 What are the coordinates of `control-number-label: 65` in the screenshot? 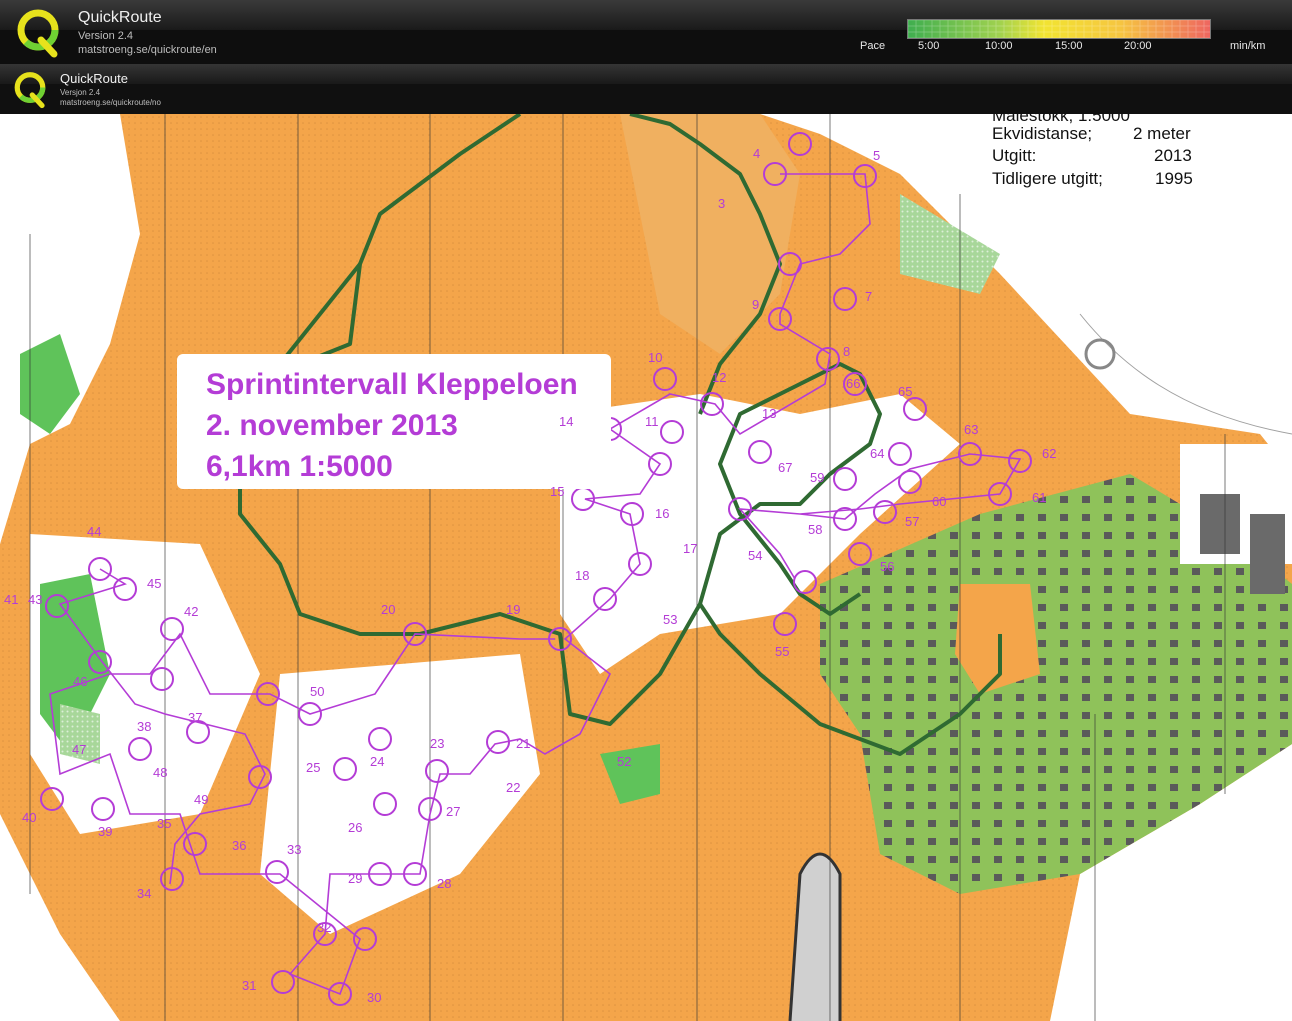 It's located at (905, 391).